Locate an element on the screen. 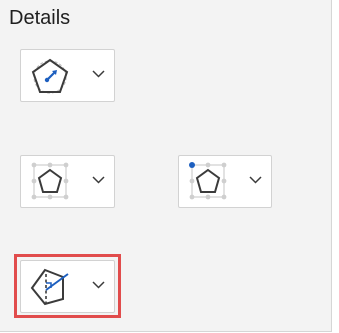 The height and width of the screenshot is (333, 339). section-title: Details is located at coordinates (40, 18).